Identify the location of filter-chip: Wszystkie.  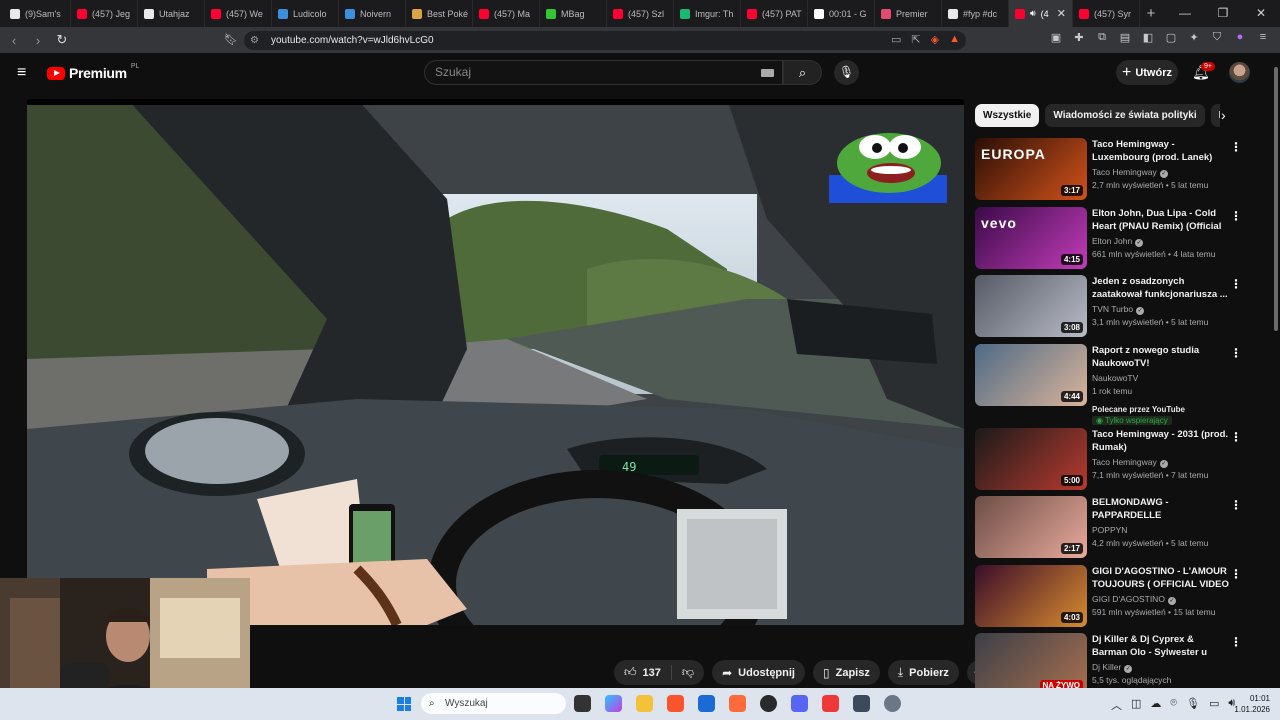
(1007, 115).